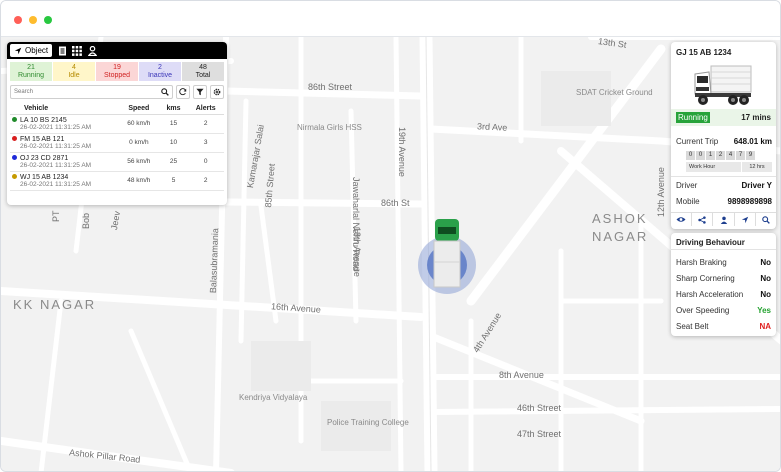 The width and height of the screenshot is (781, 472). What do you see at coordinates (756, 117) in the screenshot?
I see `status-duration: 17 mins` at bounding box center [756, 117].